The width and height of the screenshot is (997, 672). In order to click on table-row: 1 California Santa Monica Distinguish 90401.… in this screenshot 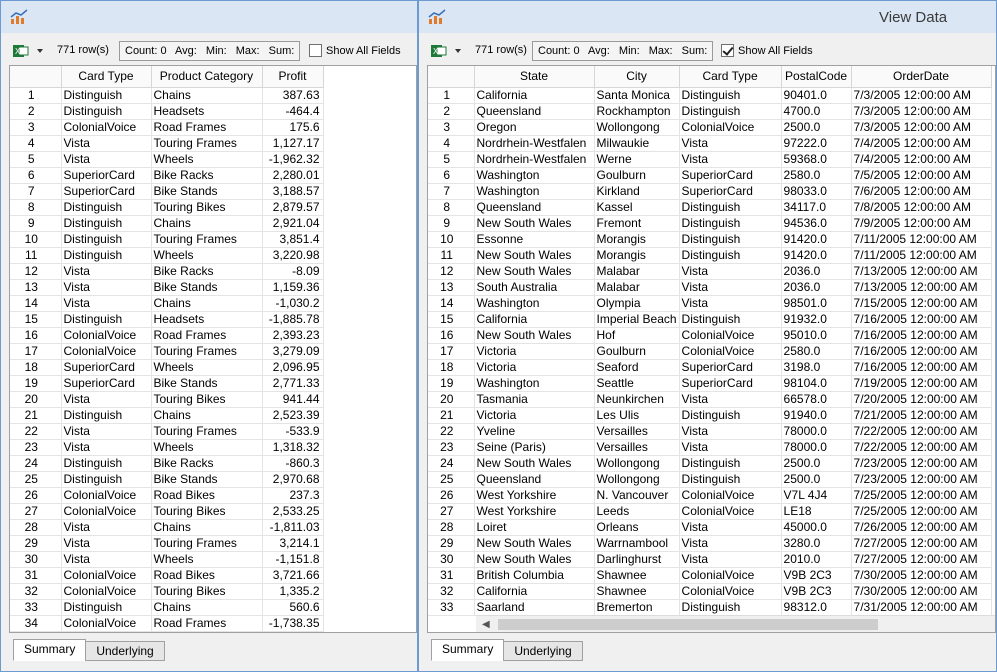, I will do `click(710, 95)`.